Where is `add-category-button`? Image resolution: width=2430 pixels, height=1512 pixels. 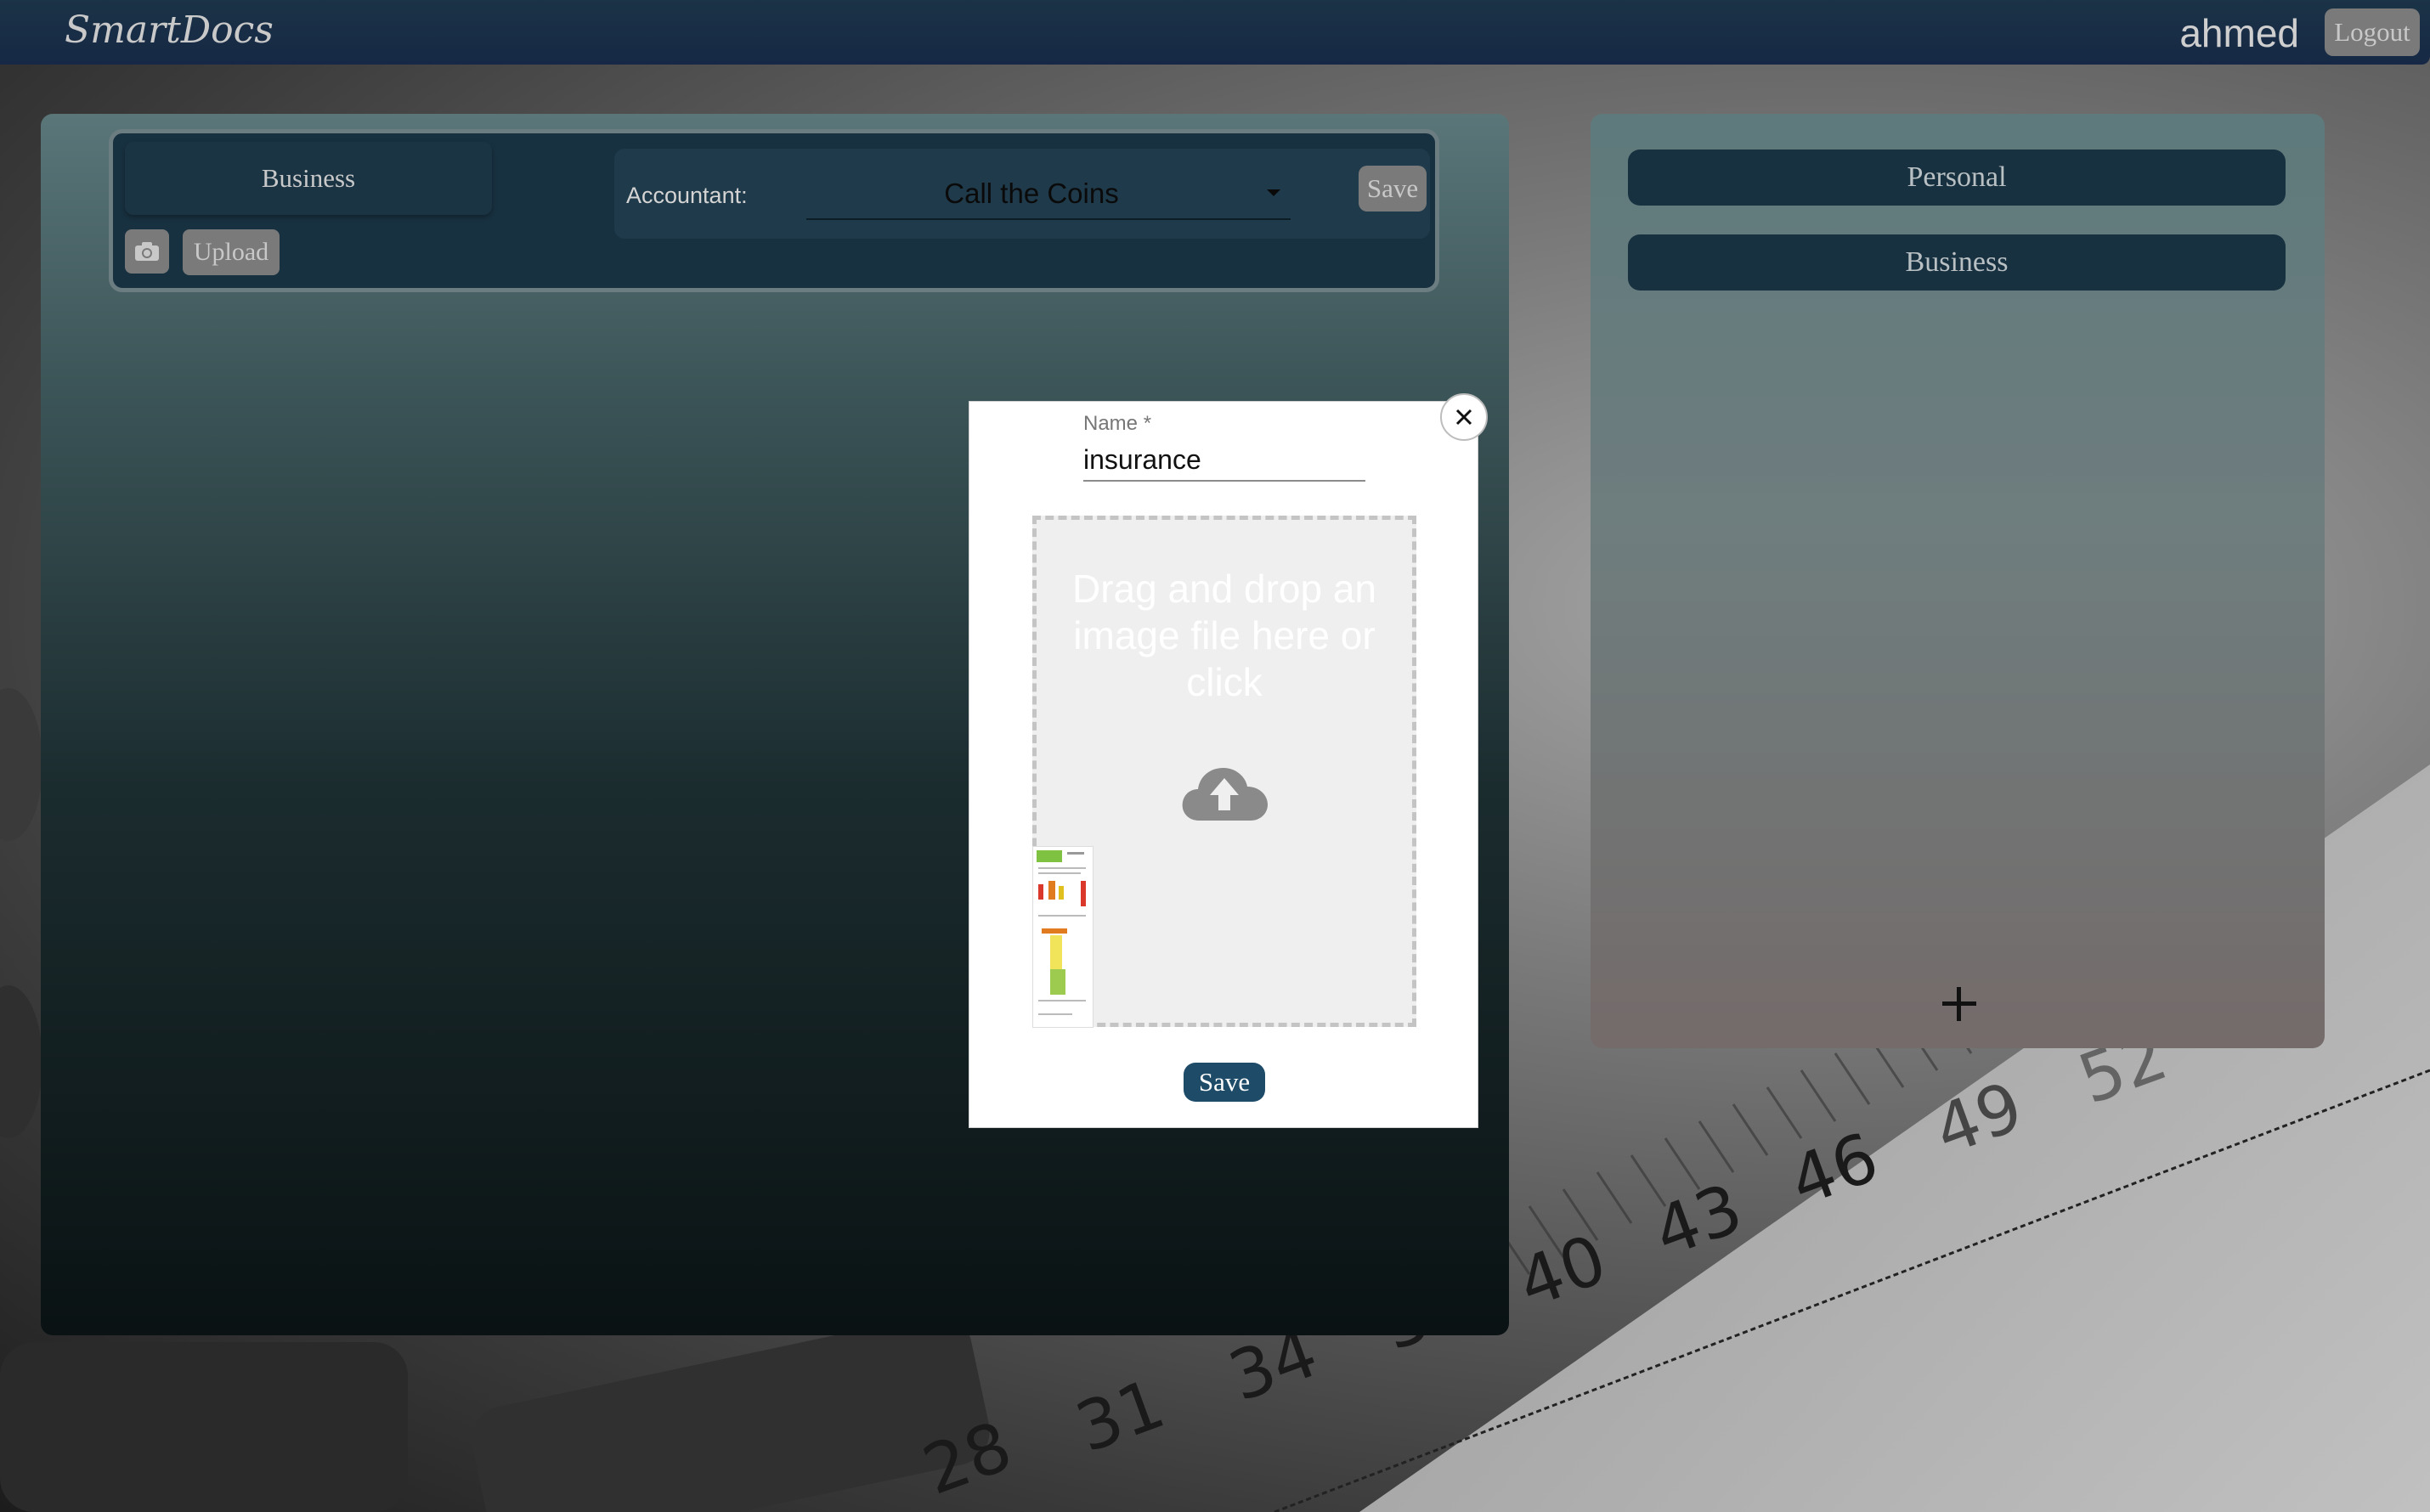
add-category-button is located at coordinates (1960, 1004).